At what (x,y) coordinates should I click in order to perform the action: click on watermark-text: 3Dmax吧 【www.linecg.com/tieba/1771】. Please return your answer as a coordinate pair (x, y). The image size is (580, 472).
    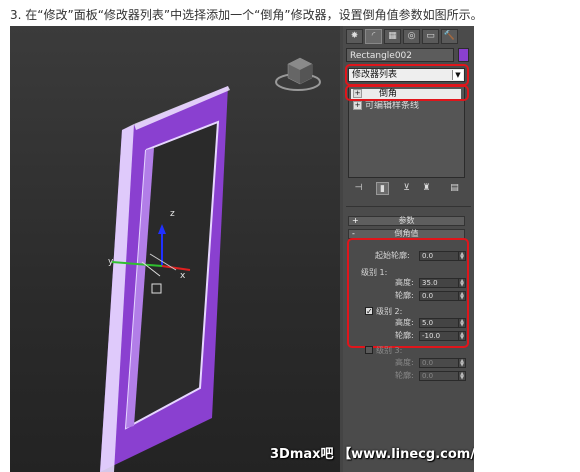
    Looking at the image, I should click on (372, 454).